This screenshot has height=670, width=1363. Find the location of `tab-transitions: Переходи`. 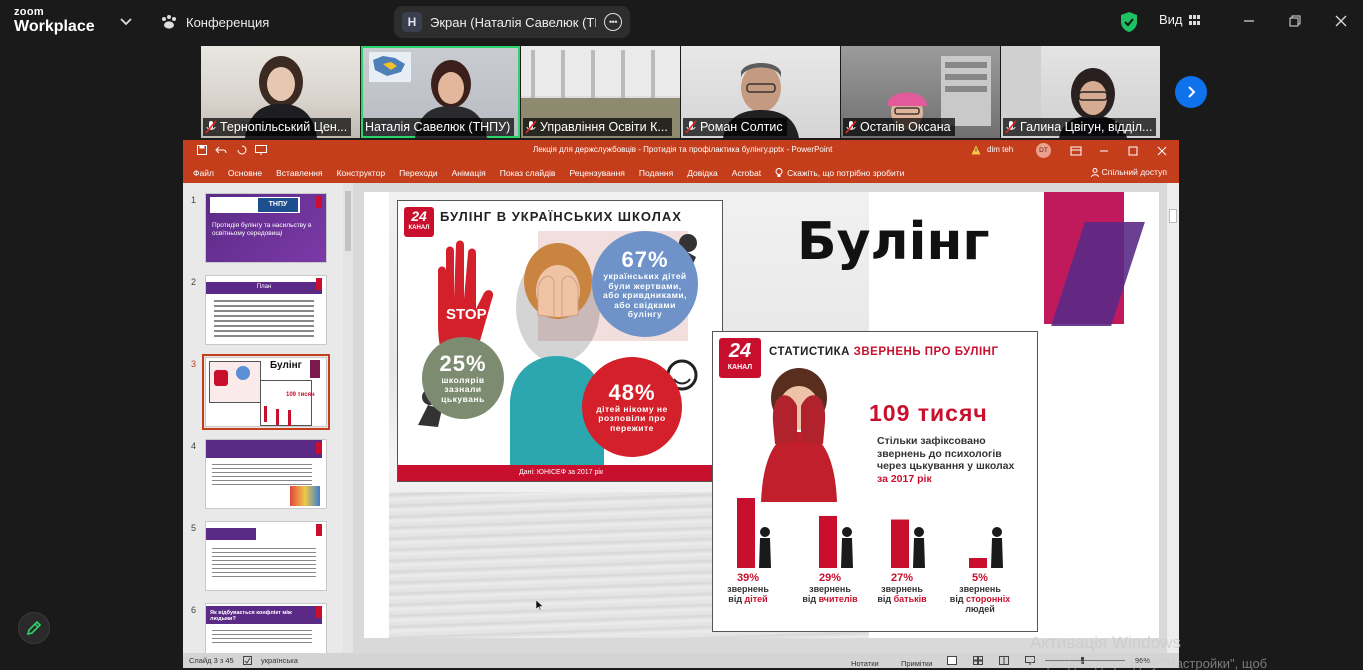

tab-transitions: Переходи is located at coordinates (418, 173).